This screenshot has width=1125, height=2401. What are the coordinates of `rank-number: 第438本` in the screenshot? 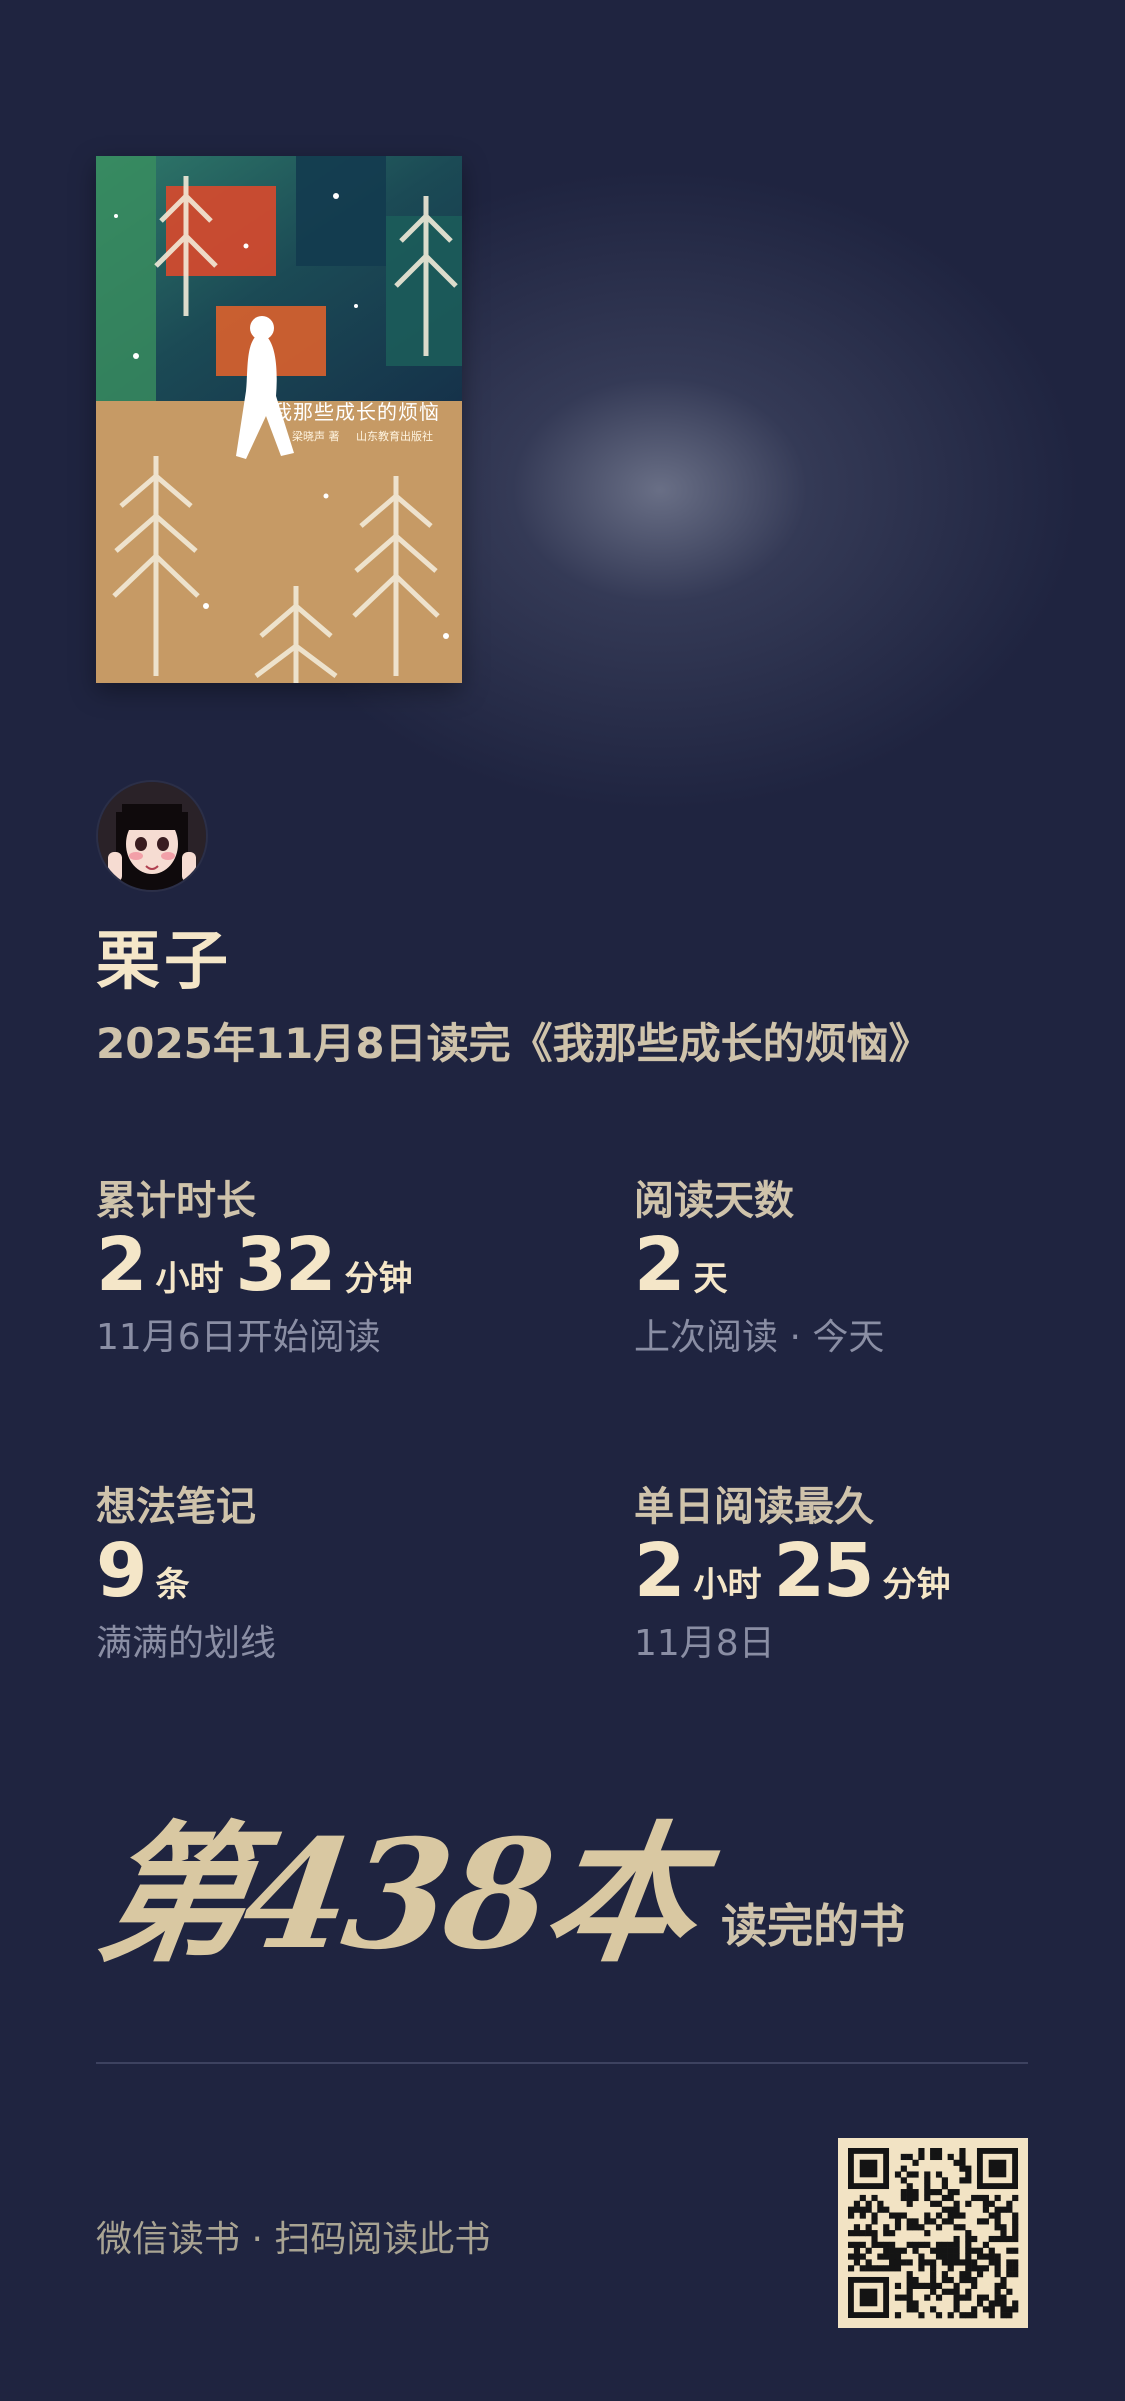 It's located at (396, 1895).